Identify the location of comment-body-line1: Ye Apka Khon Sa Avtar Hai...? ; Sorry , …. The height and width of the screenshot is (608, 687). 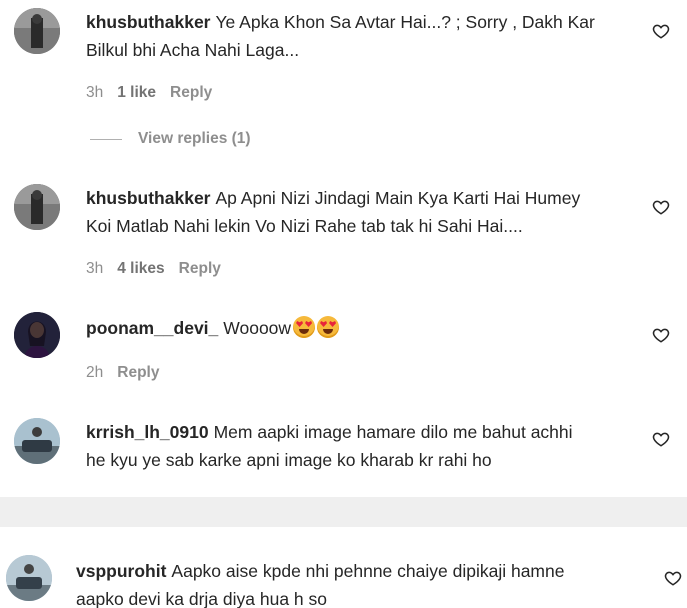
(405, 22).